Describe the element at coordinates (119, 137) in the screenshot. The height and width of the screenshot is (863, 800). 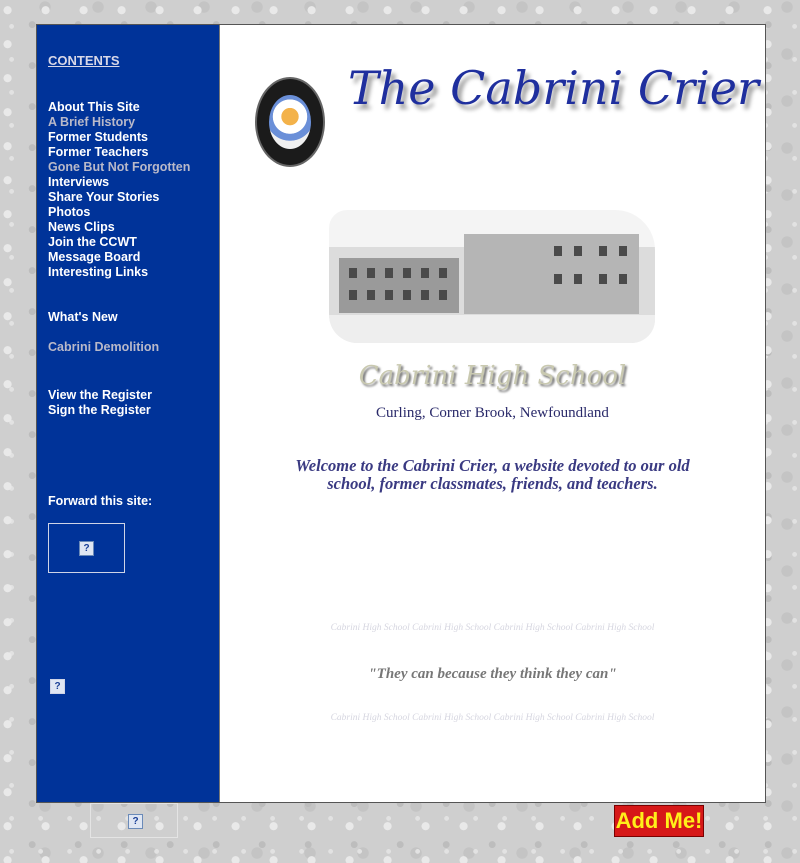
I see `menu-item-former-students: Former Students` at that location.